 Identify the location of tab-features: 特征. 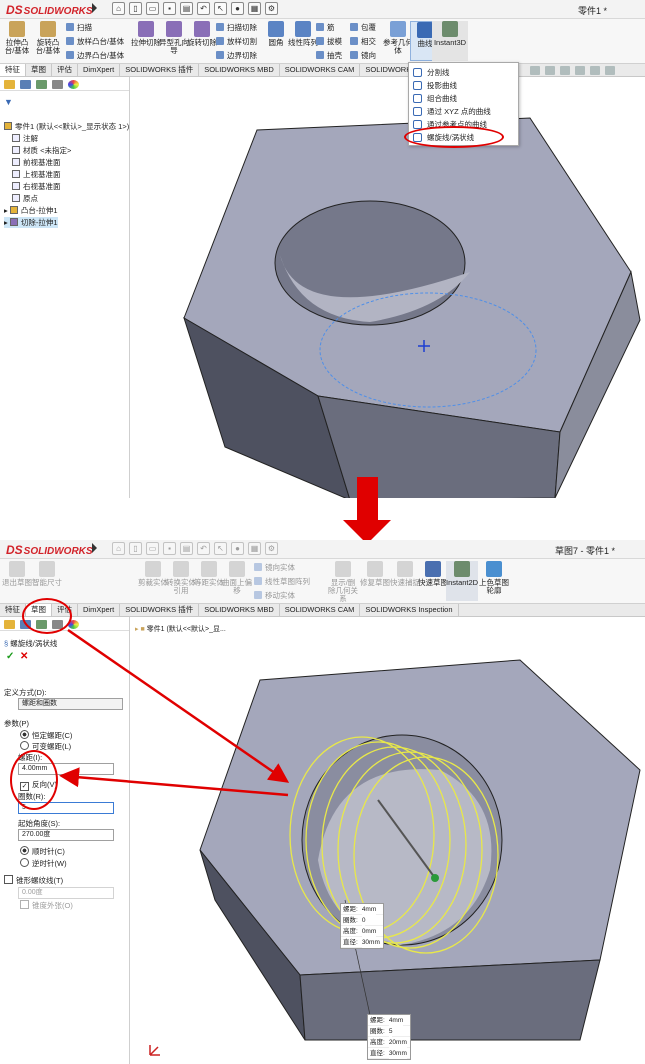
(13, 70).